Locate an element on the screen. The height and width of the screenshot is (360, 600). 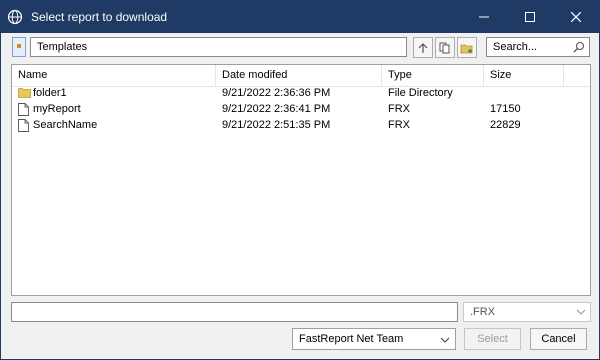
file-name: SearchName is located at coordinates (65, 125).